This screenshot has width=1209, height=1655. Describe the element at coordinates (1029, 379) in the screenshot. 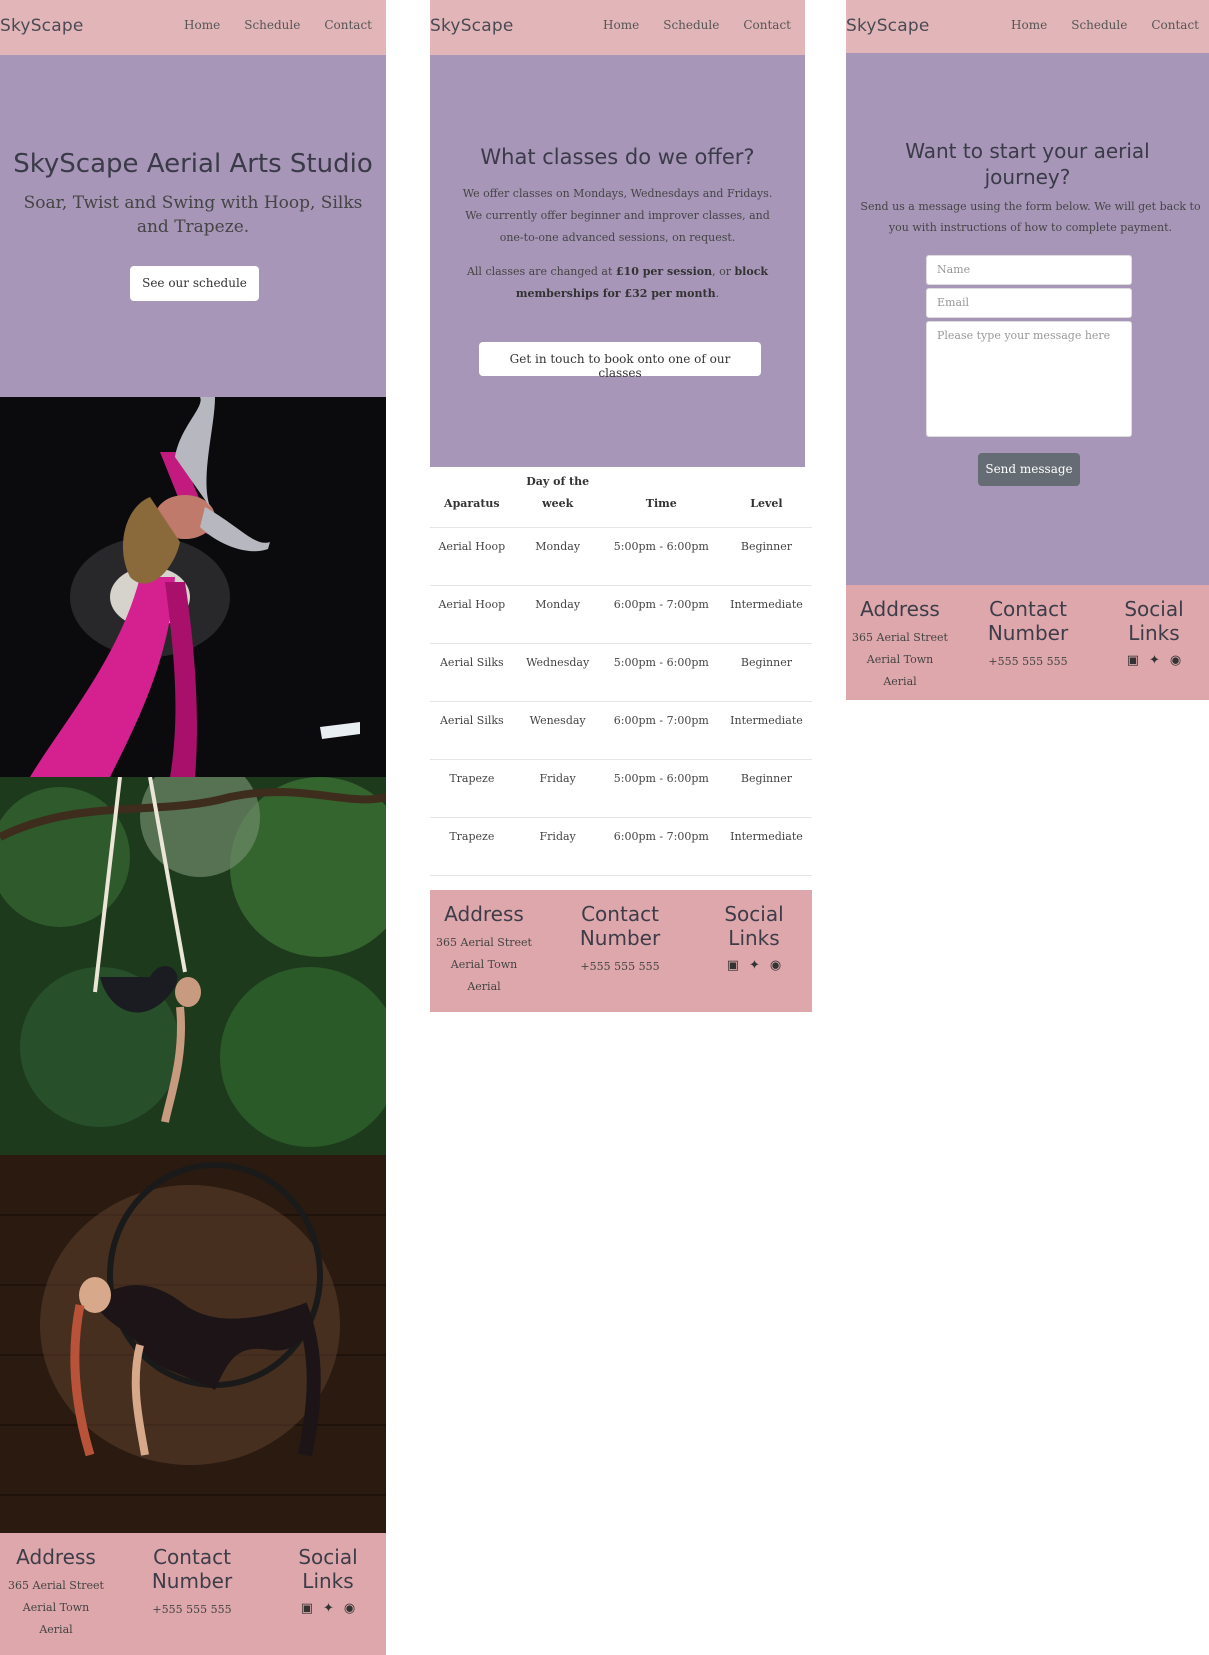

I see `message-textarea: Please type your message here` at that location.